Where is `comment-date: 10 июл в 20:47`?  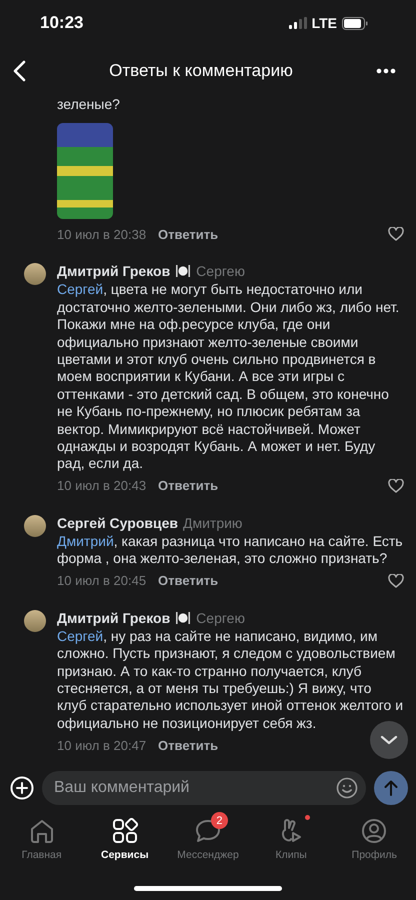
comment-date: 10 июл в 20:47 is located at coordinates (101, 745).